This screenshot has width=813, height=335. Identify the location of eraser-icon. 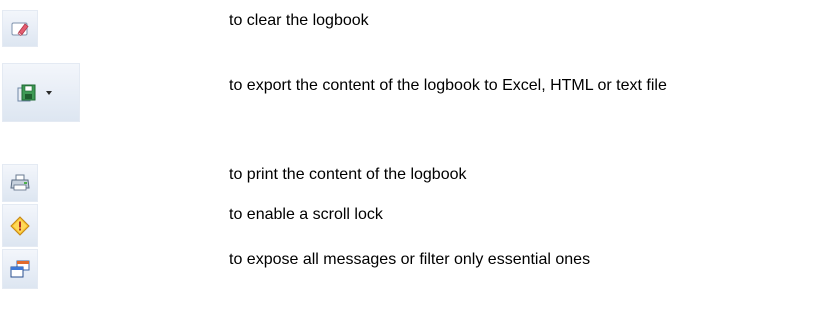
(20, 29).